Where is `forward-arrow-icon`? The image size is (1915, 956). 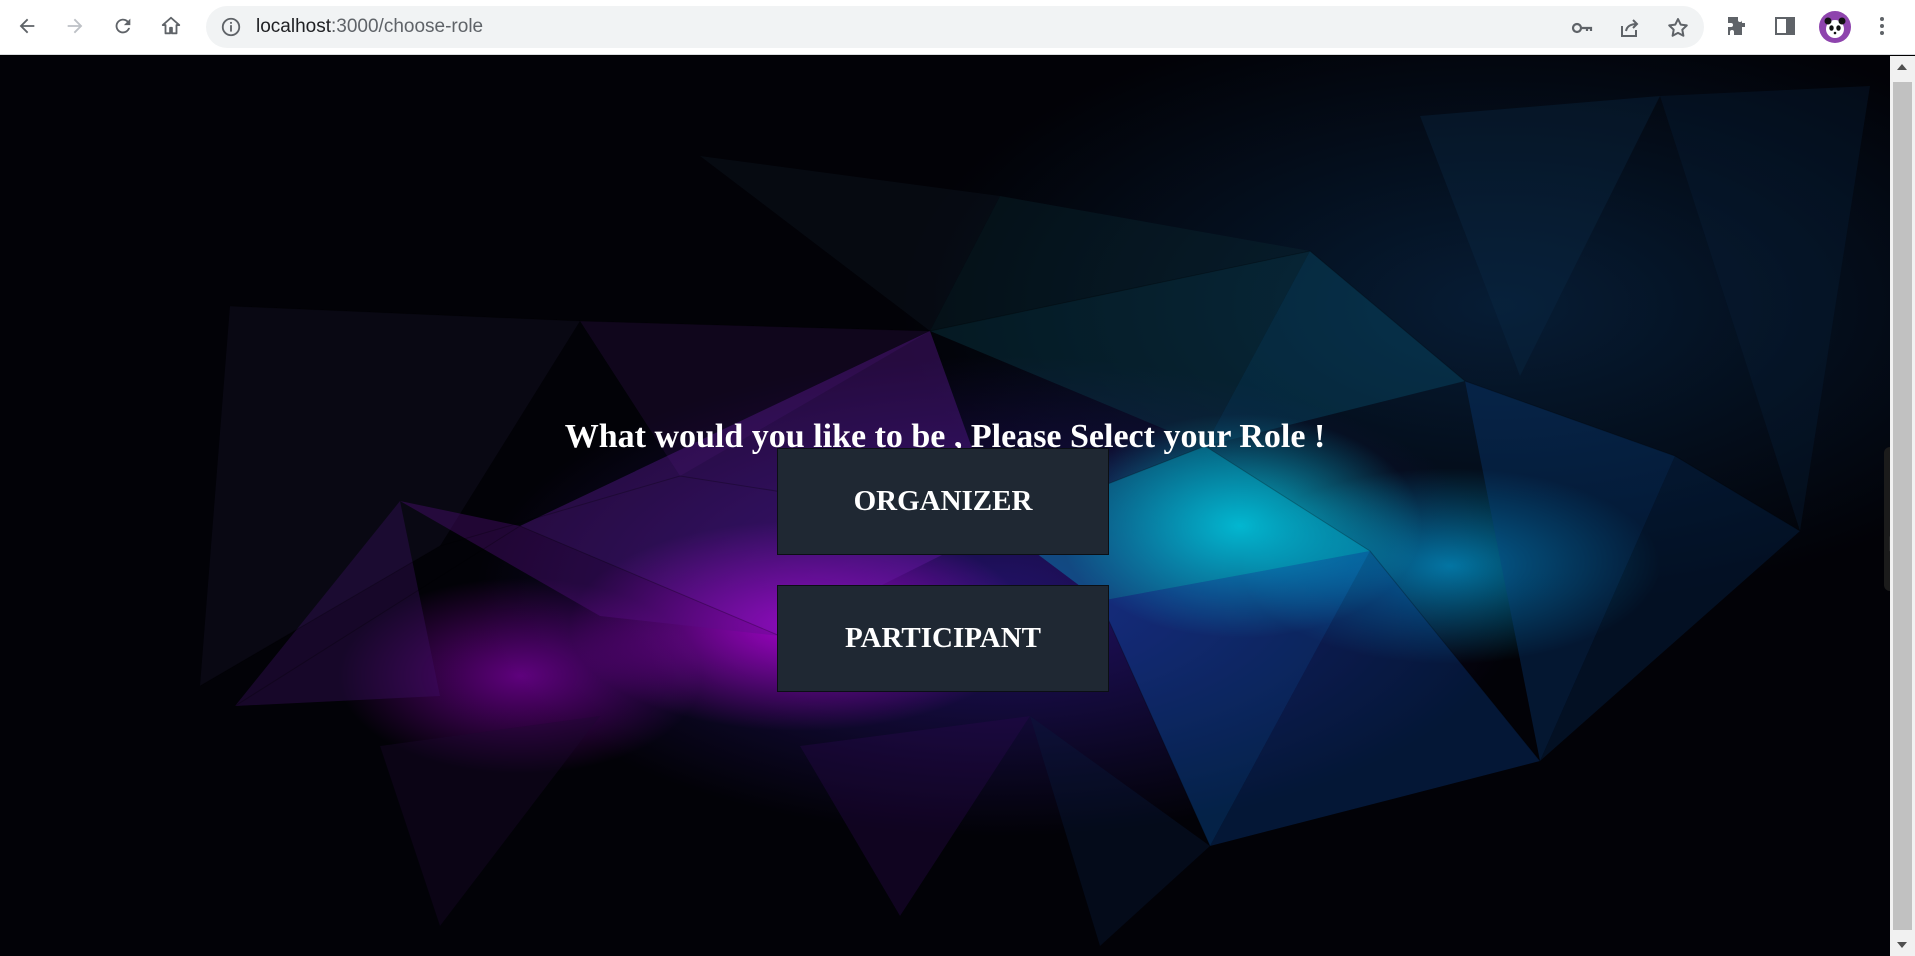 forward-arrow-icon is located at coordinates (75, 26).